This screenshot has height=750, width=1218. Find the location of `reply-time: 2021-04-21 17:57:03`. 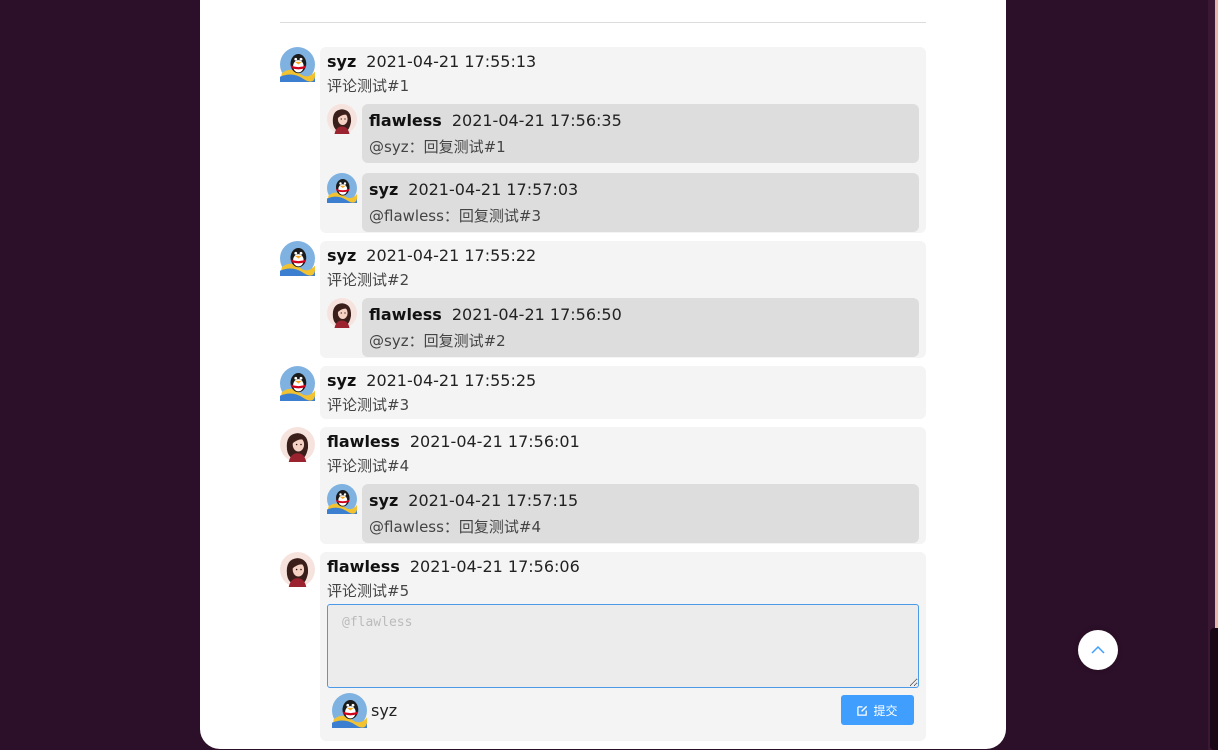

reply-time: 2021-04-21 17:57:03 is located at coordinates (493, 189).